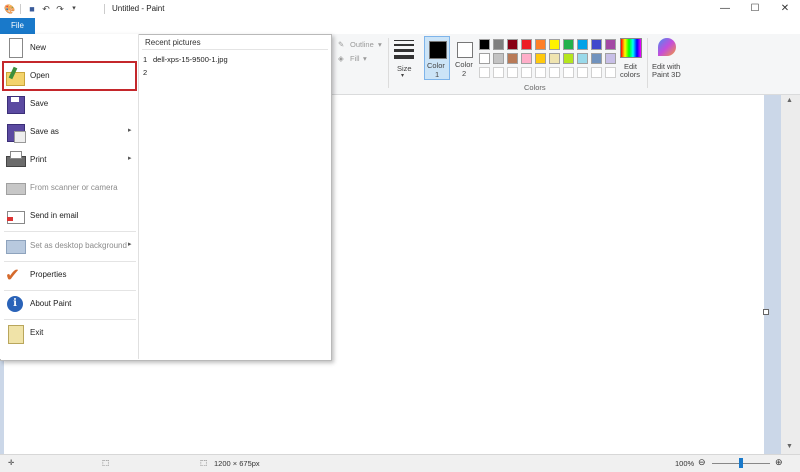 This screenshot has height=472, width=800. Describe the element at coordinates (37, 332) in the screenshot. I see `menu-exit-label: Exit` at that location.